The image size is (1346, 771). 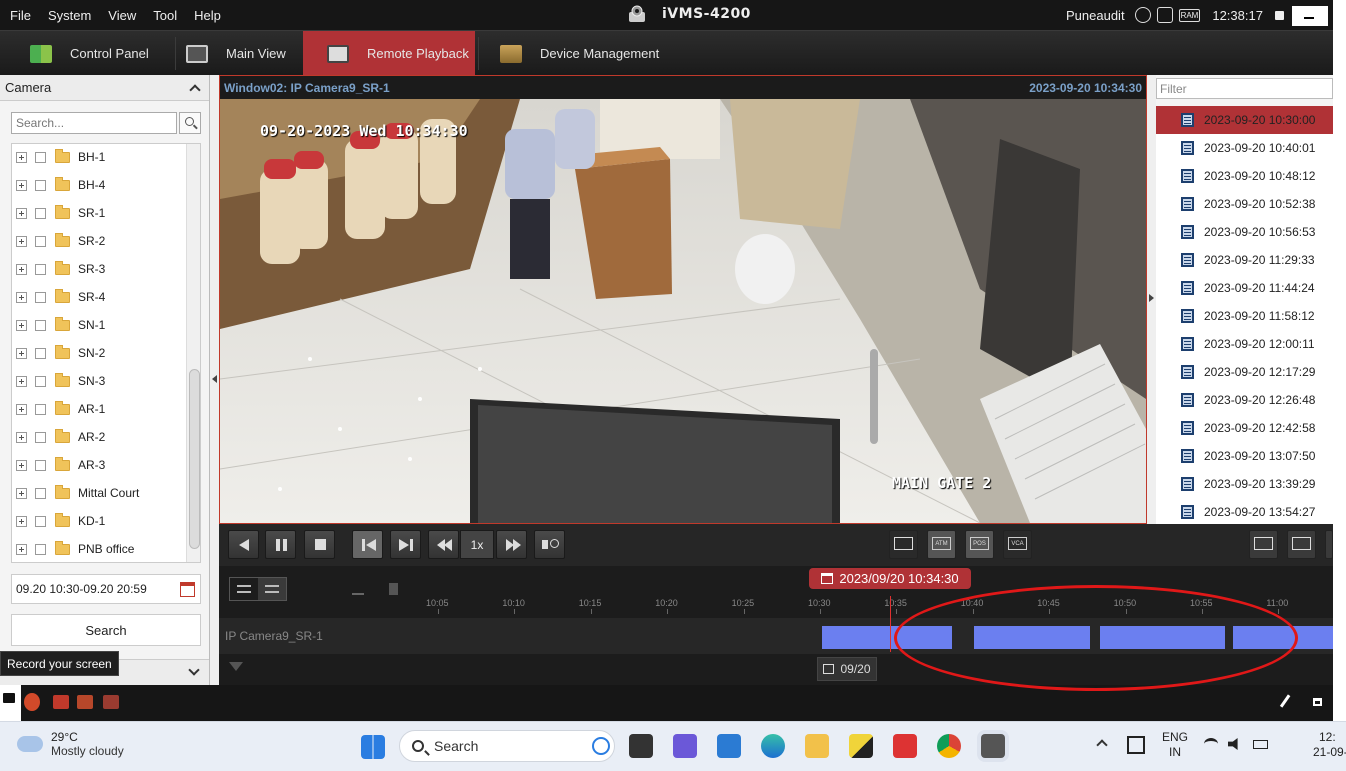 What do you see at coordinates (32, 702) in the screenshot?
I see `alarm-icon` at bounding box center [32, 702].